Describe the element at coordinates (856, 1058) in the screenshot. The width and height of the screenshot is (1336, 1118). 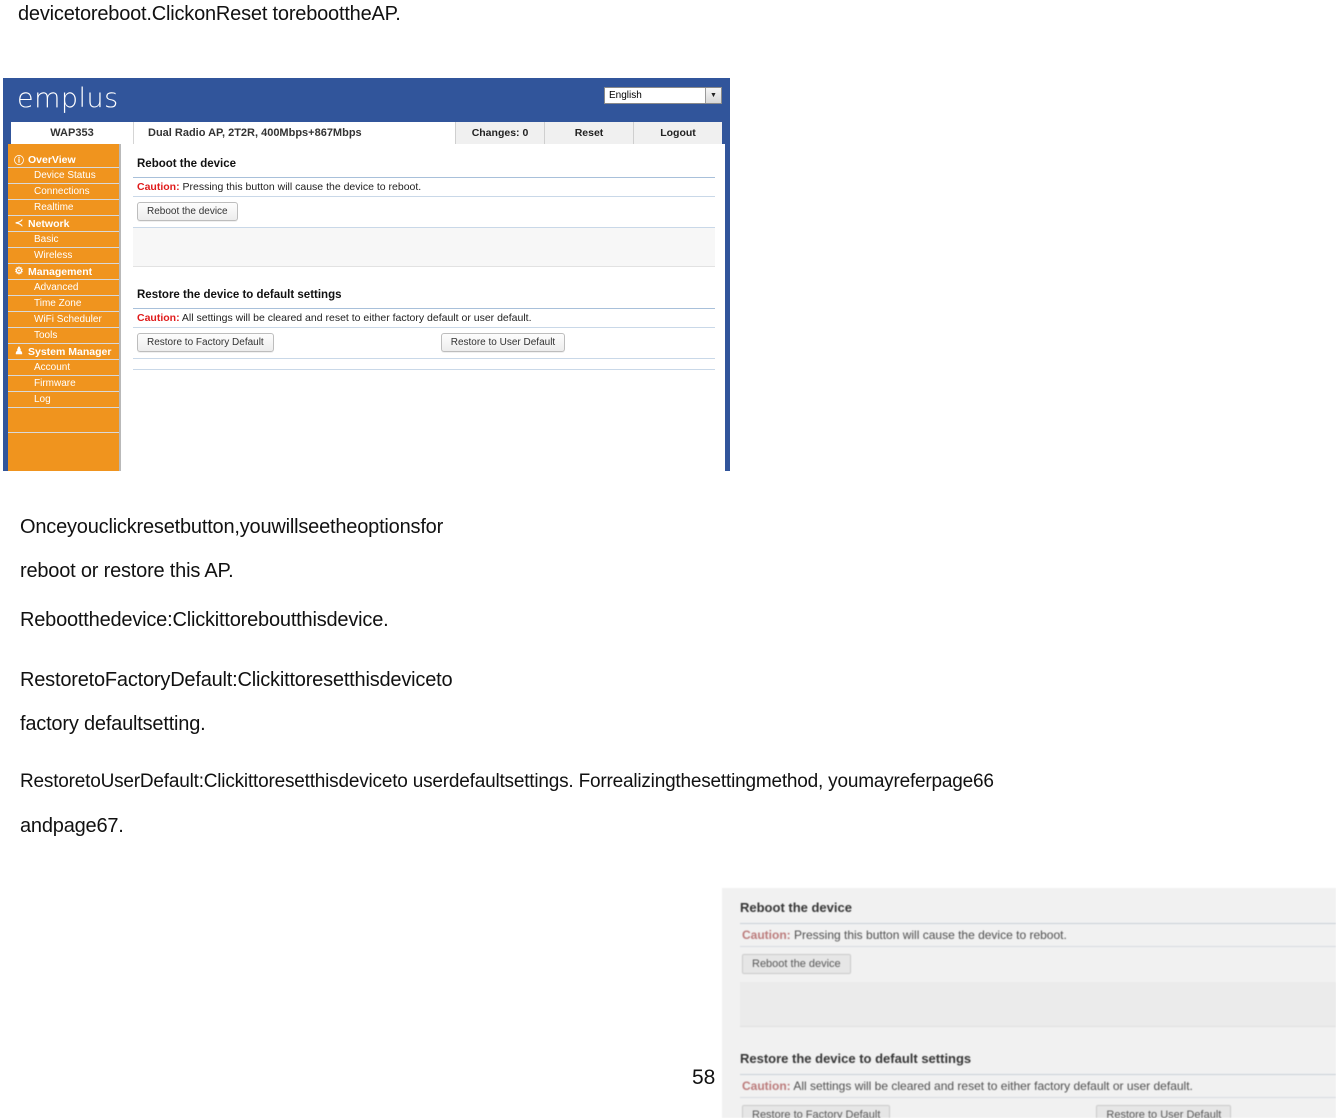
I see `restore-section-title-secondary: Restore the device to default settings` at that location.